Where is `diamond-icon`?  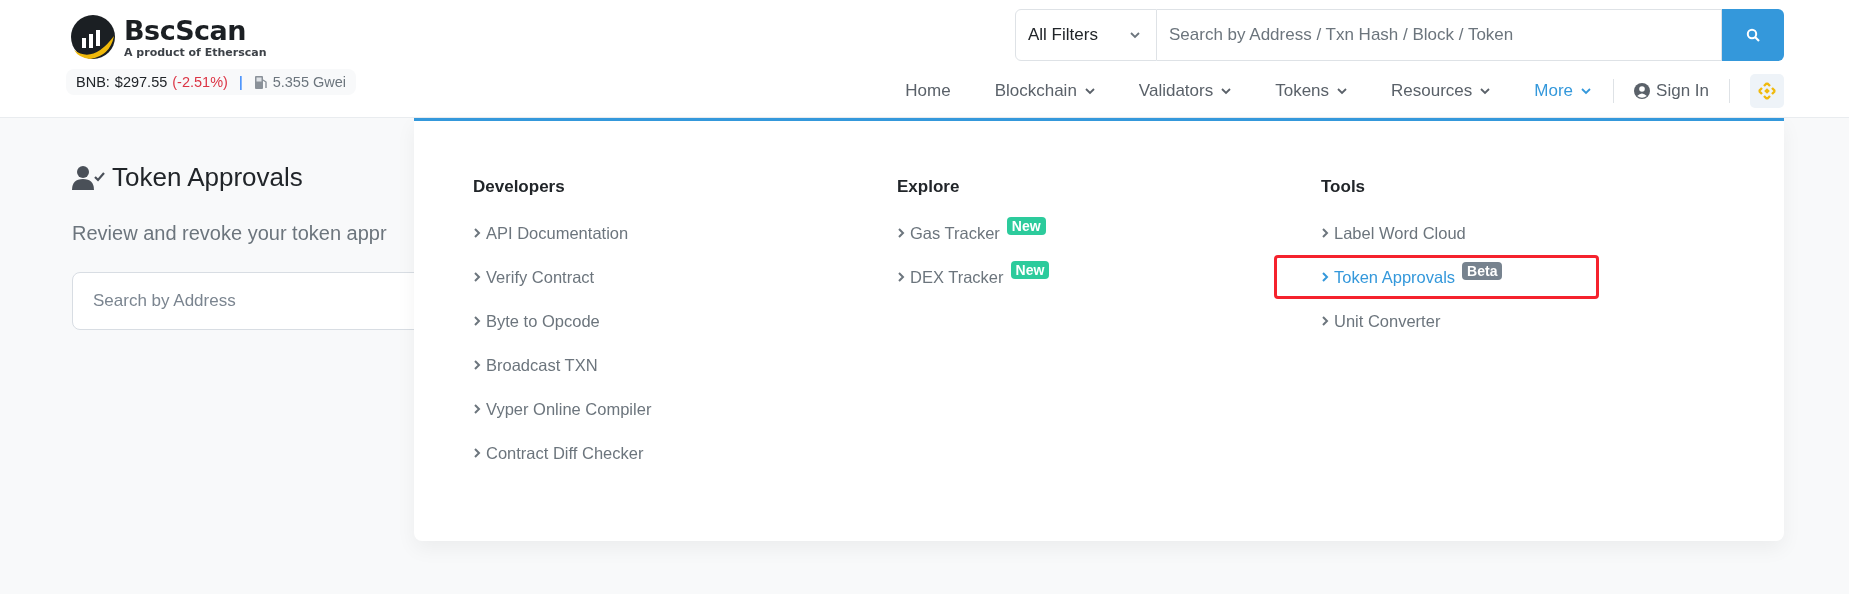 diamond-icon is located at coordinates (1767, 91).